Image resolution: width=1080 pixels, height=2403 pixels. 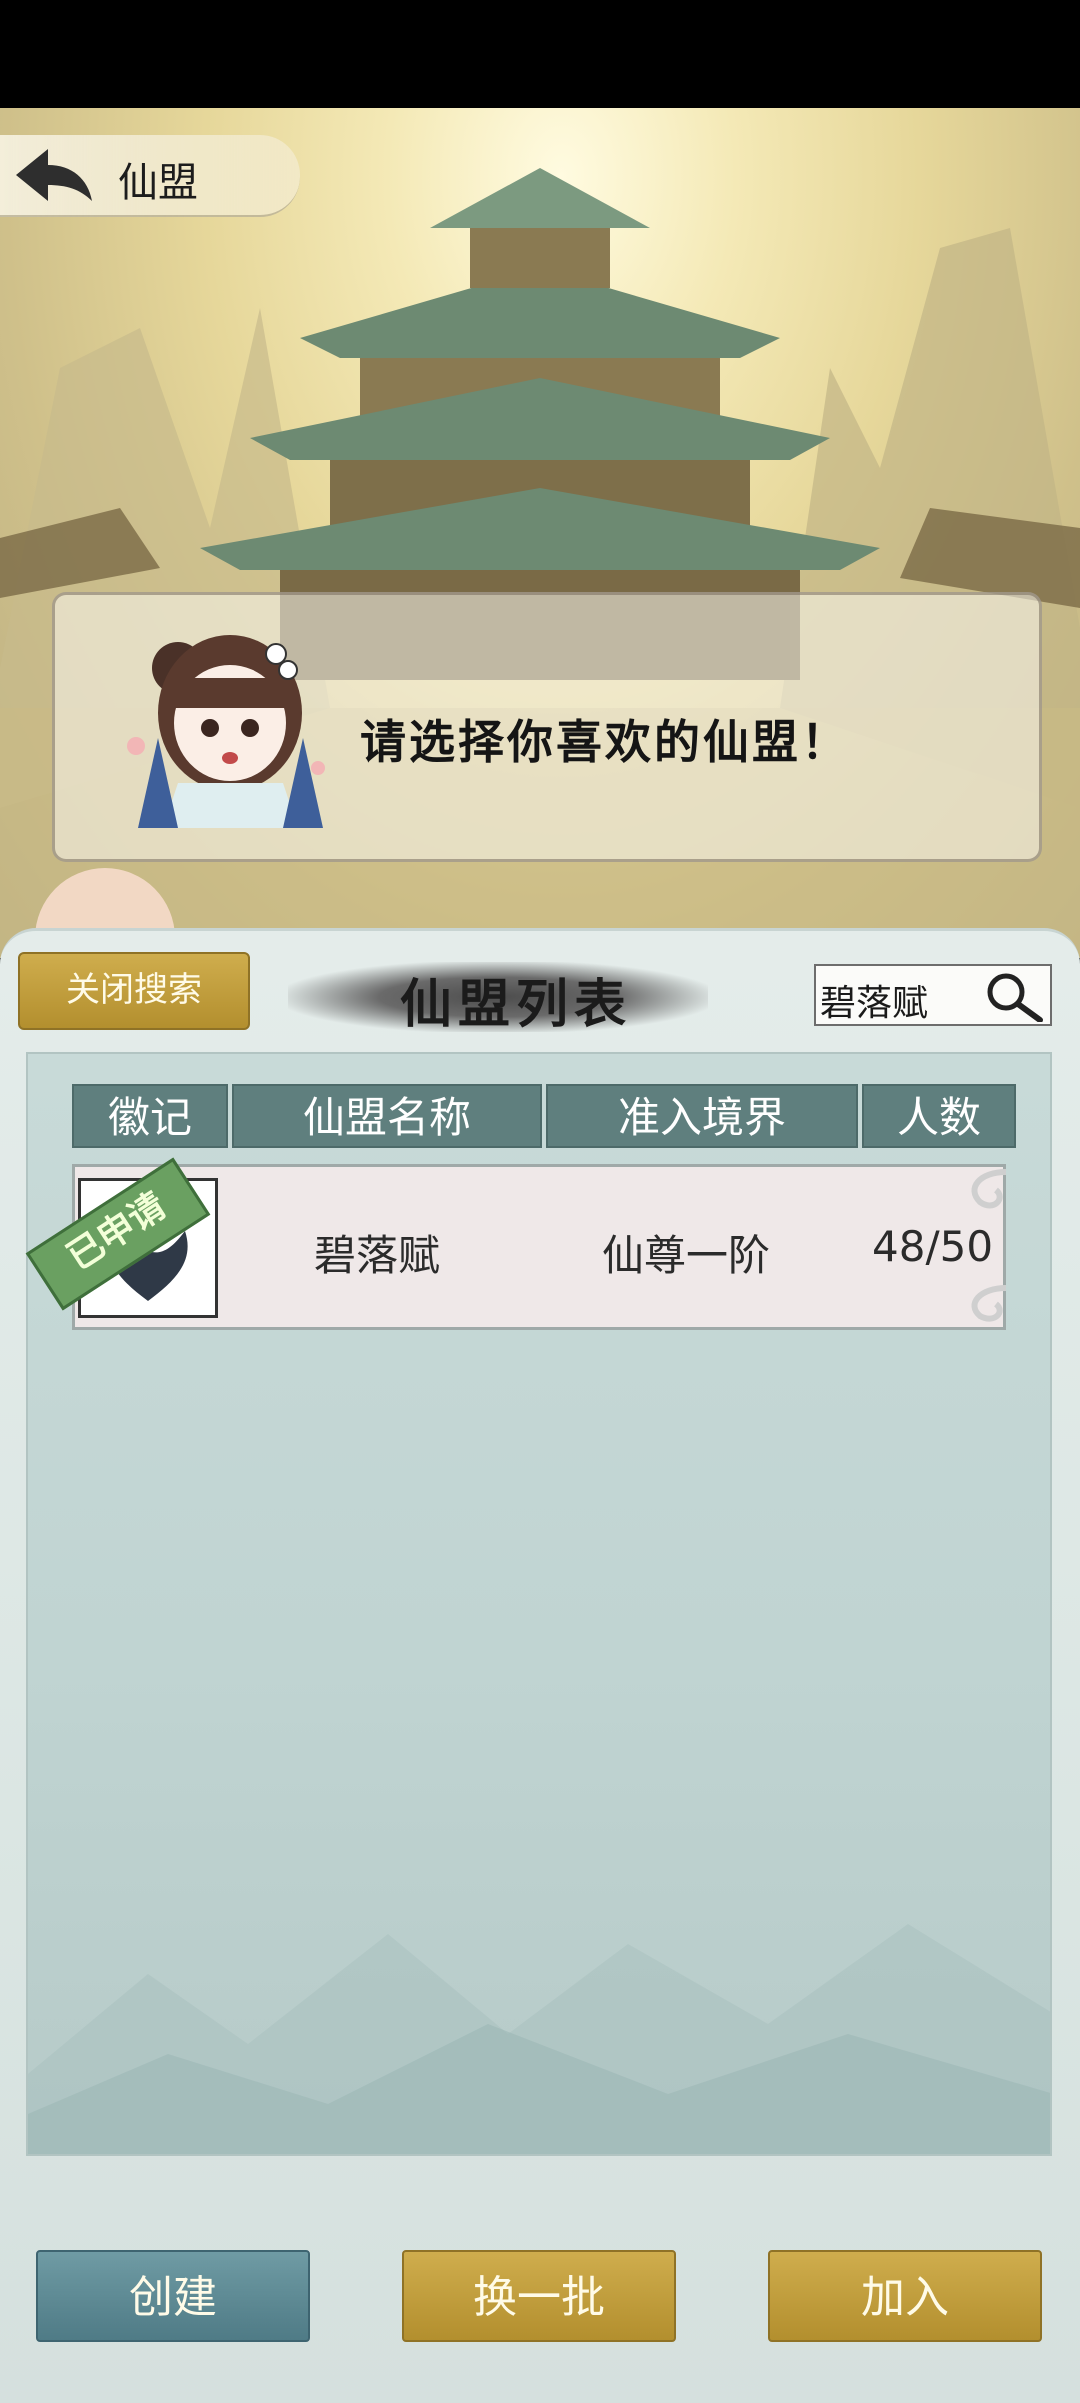 What do you see at coordinates (134, 991) in the screenshot?
I see `close-search-button: 关闭搜索` at bounding box center [134, 991].